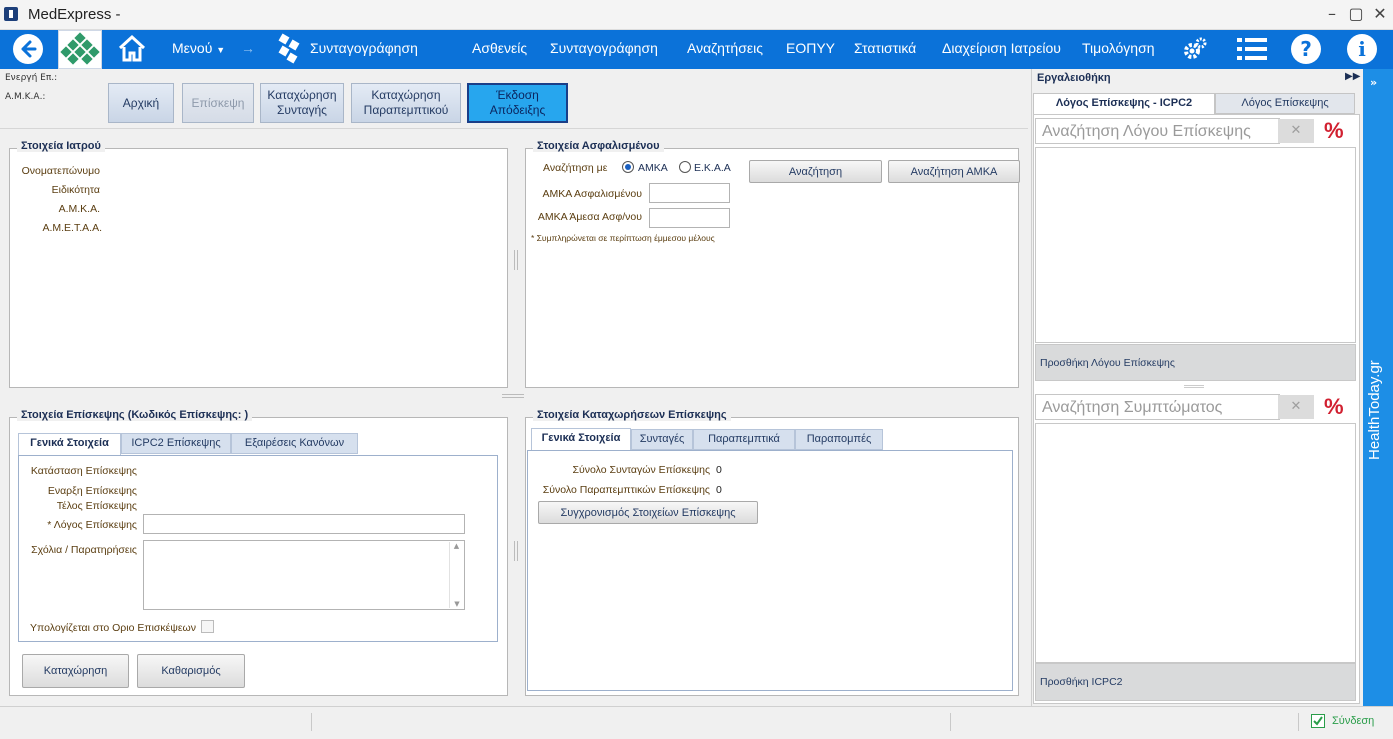 This screenshot has width=1393, height=739. What do you see at coordinates (1157, 131) in the screenshot?
I see `reason-search-input: Αναζήτηση Λόγου Επίσκεψης` at bounding box center [1157, 131].